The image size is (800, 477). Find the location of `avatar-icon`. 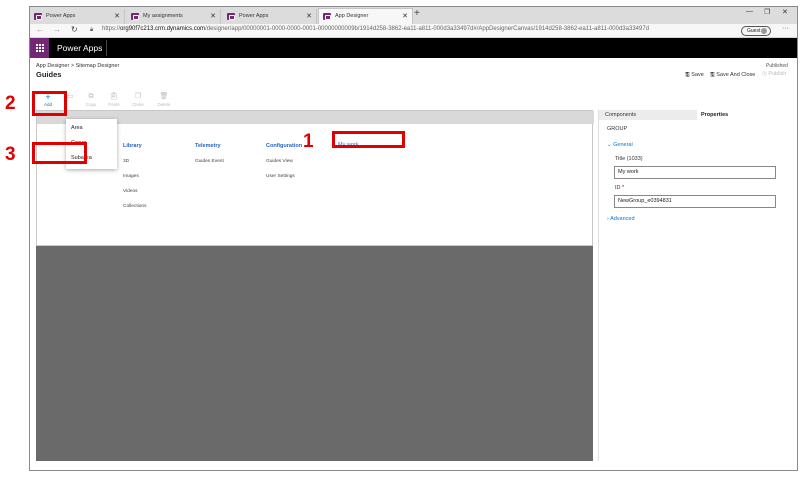

avatar-icon is located at coordinates (764, 31).